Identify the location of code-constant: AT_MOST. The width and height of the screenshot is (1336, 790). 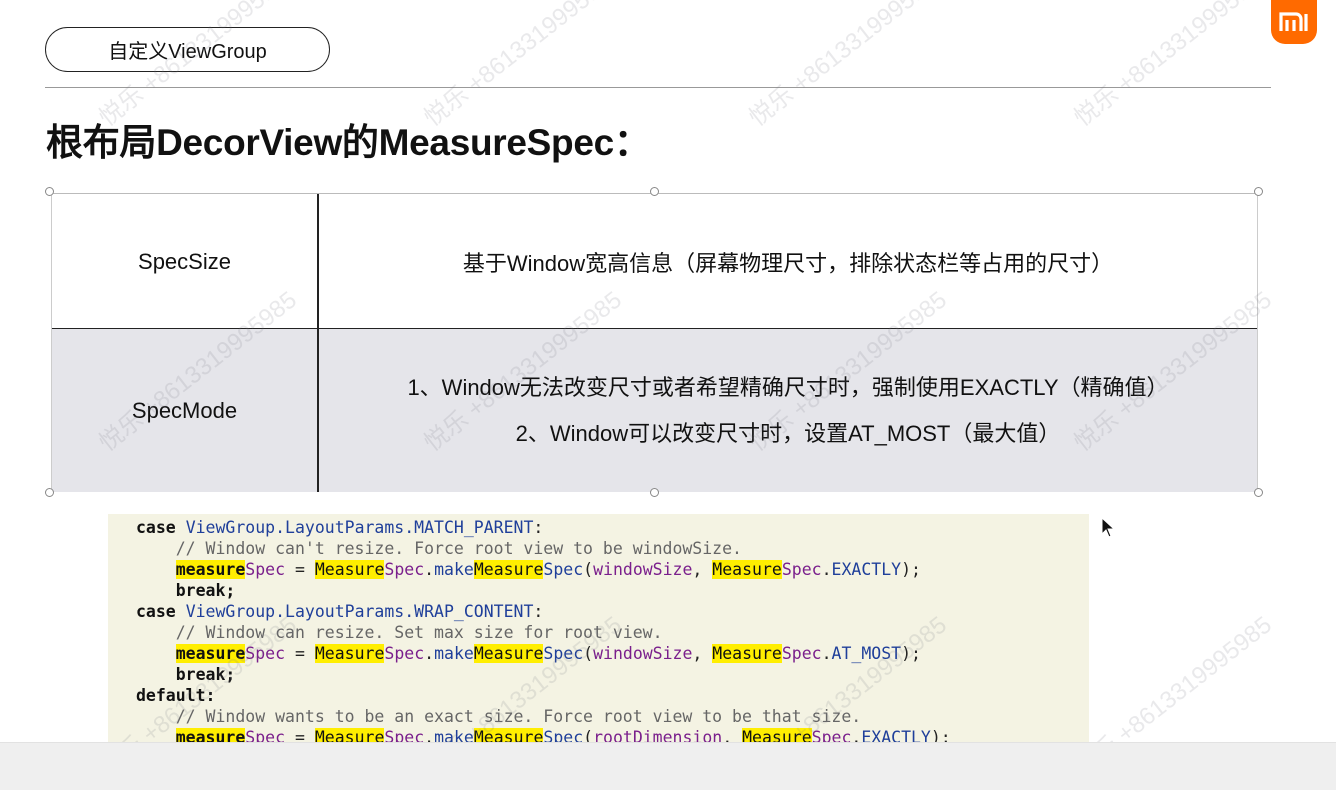
(866, 653).